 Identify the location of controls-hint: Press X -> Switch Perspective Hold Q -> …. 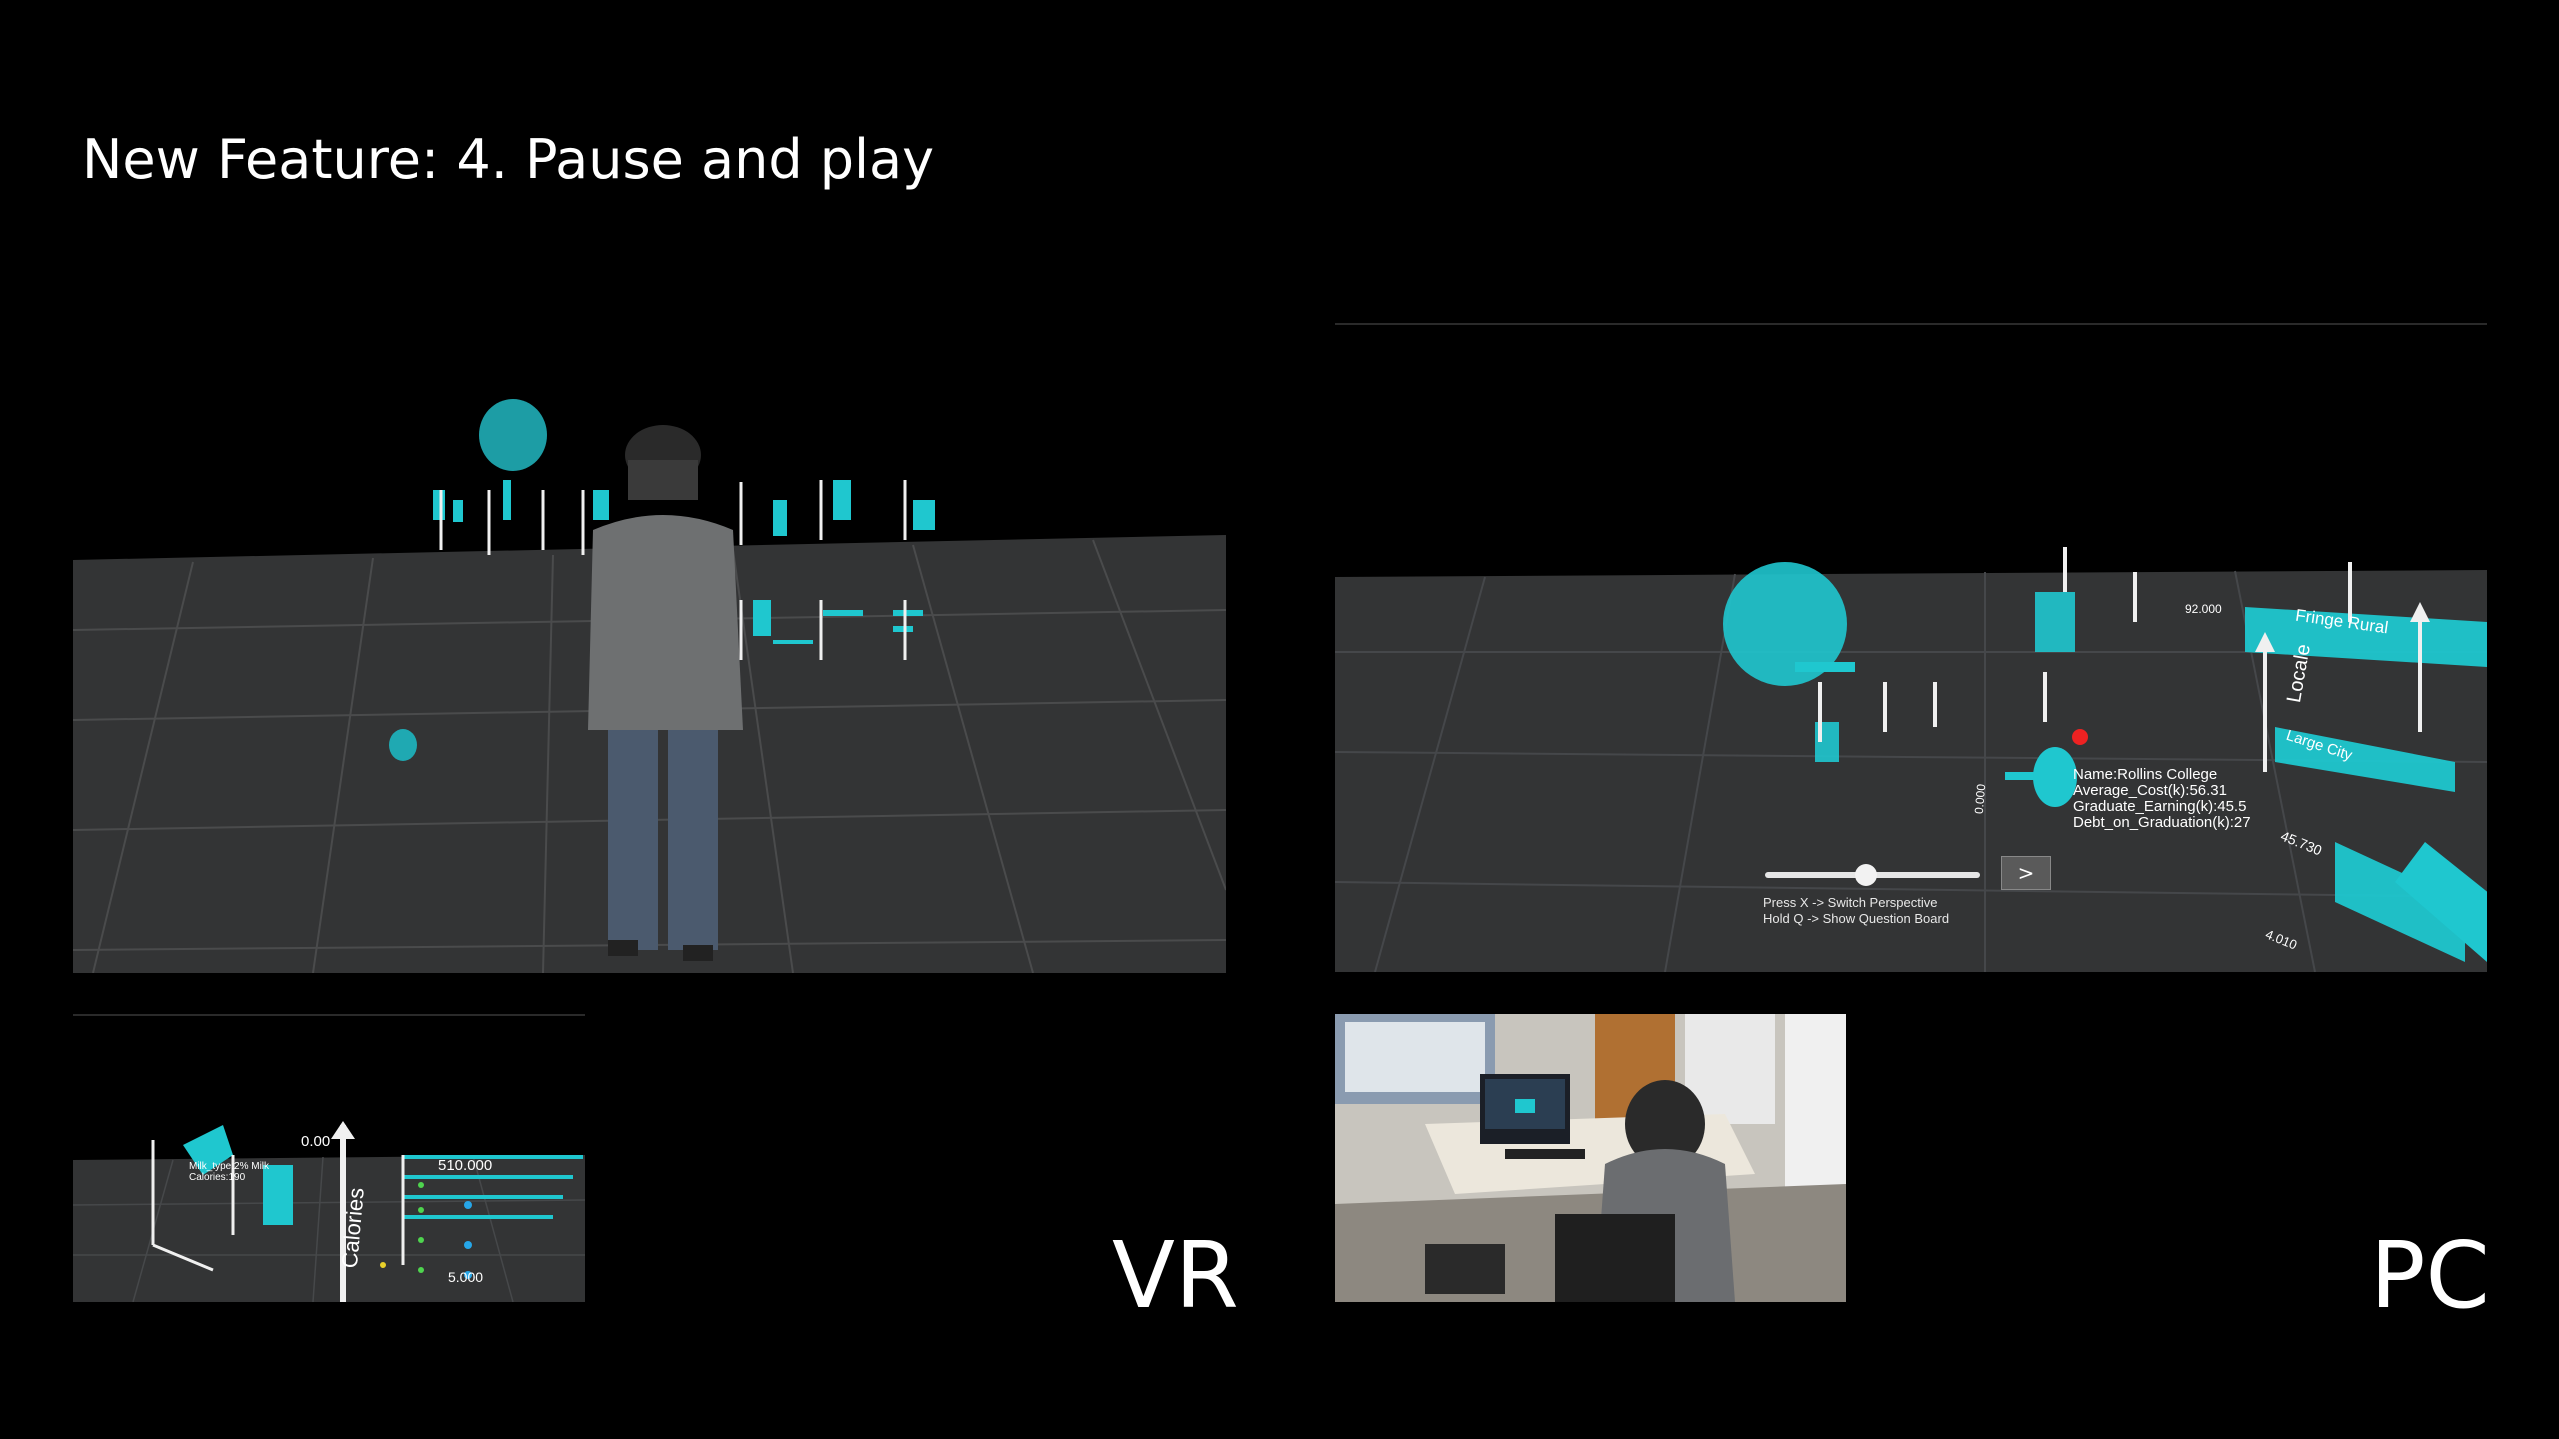
(1856, 911).